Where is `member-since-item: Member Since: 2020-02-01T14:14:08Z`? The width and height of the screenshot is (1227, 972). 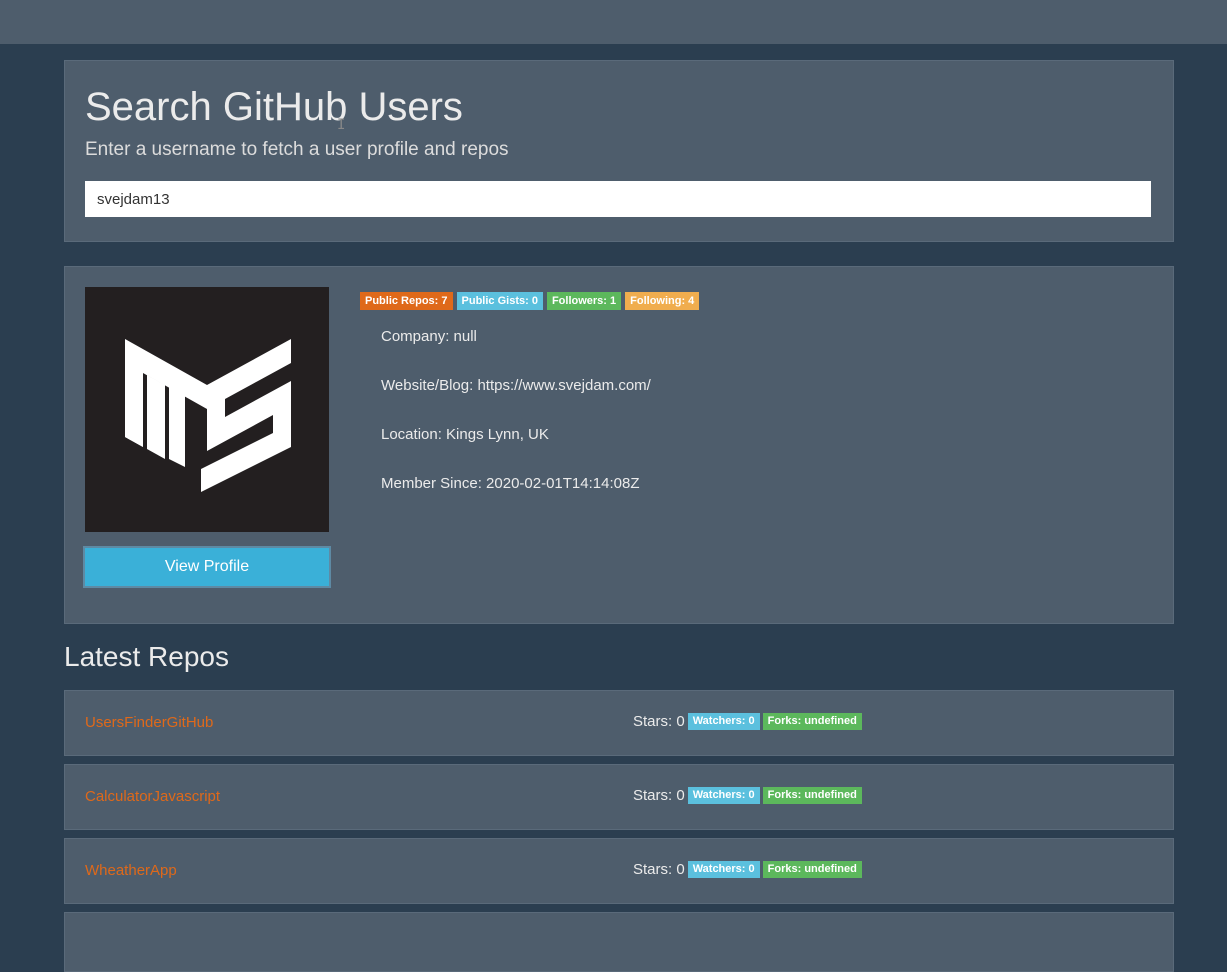
member-since-item: Member Since: 2020-02-01T14:14:08Z is located at coordinates (510, 483).